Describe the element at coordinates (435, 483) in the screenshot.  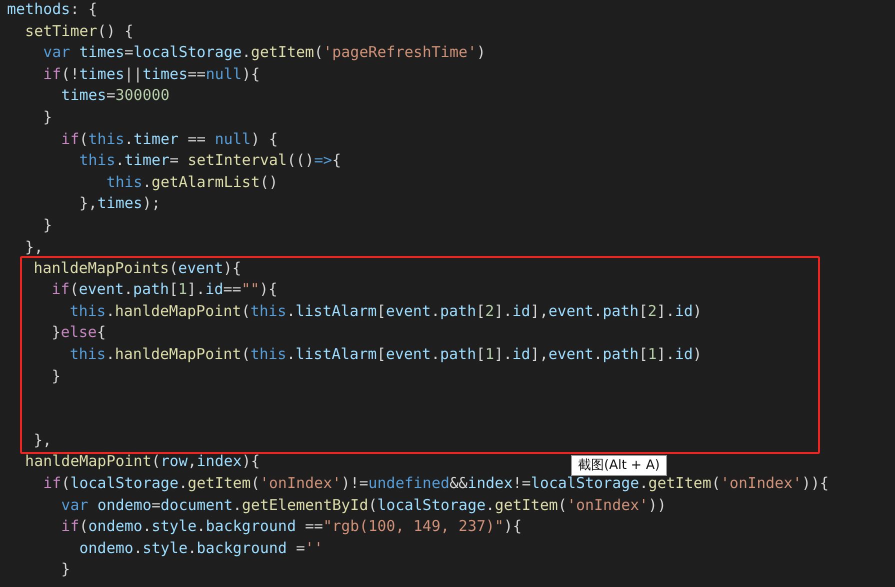
I see `code-line: if(localStorage.getItem('onIndex')!=undefined&&index!=localStorage.getItem('onIndex')){` at that location.